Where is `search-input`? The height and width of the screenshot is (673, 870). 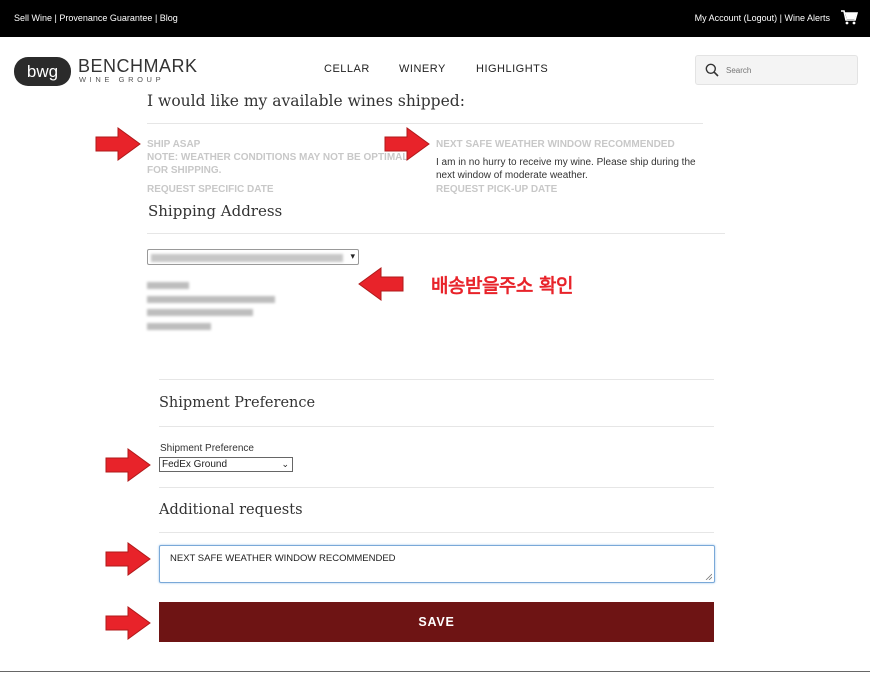 search-input is located at coordinates (786, 70).